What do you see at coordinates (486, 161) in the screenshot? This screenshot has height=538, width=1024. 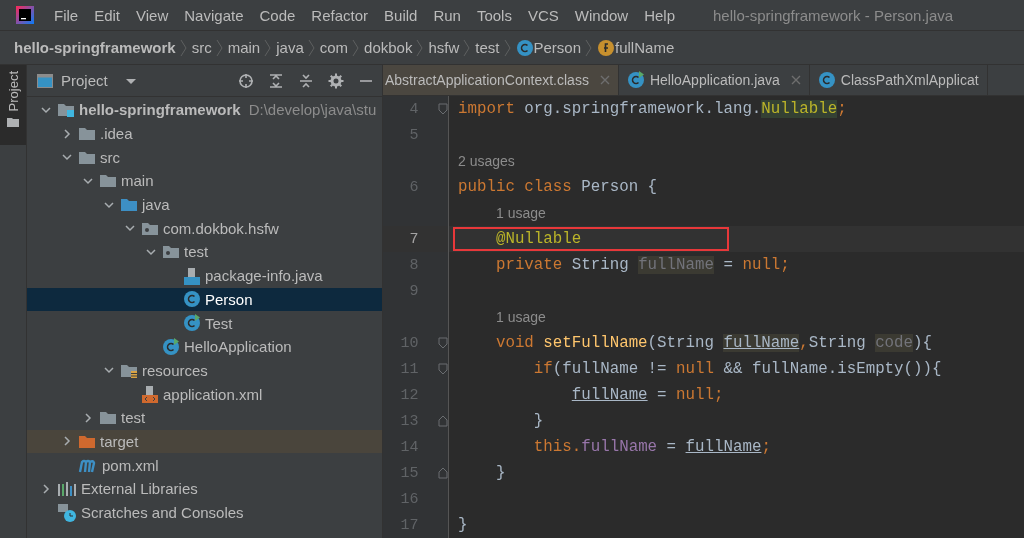 I see `usage-hint: 2 usages` at bounding box center [486, 161].